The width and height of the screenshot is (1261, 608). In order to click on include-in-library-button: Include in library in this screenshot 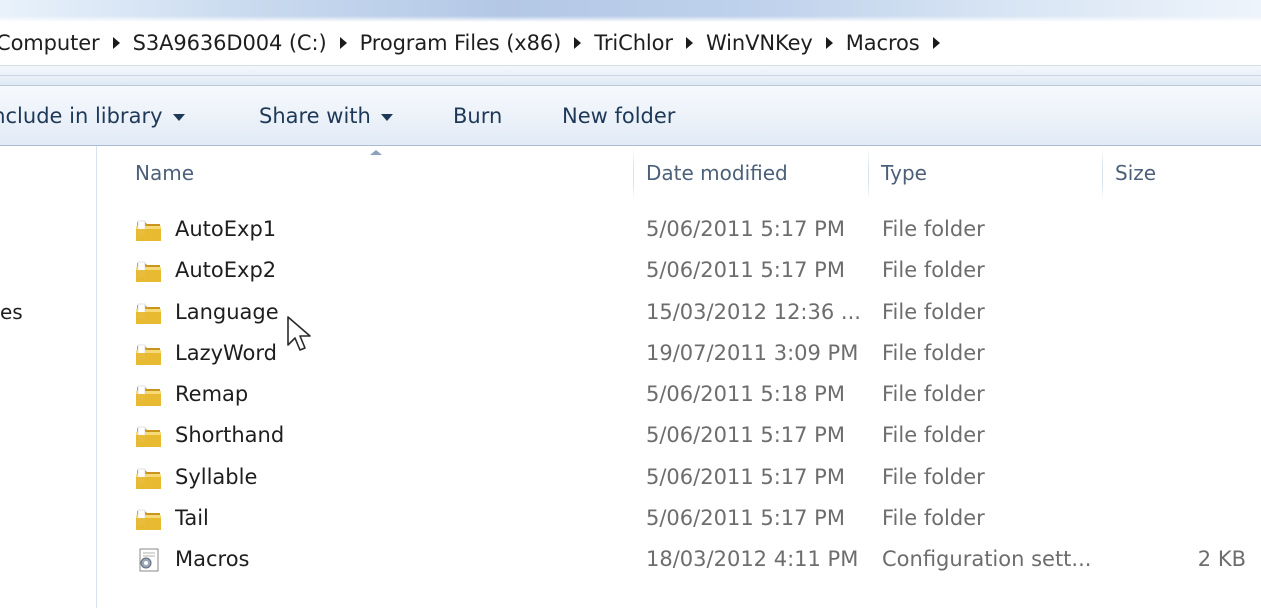, I will do `click(92, 116)`.